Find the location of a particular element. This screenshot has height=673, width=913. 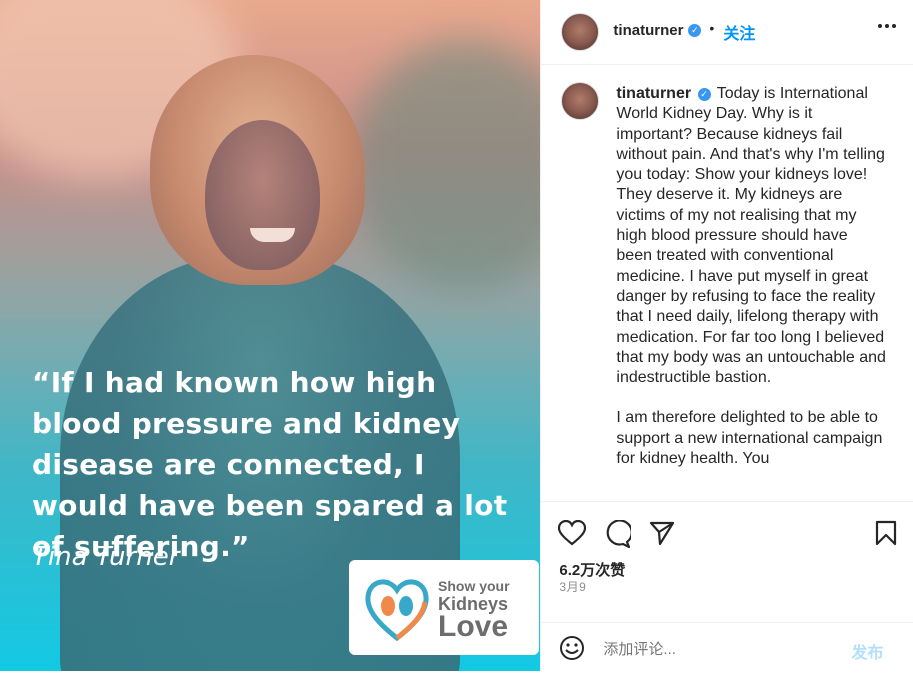

add-comment-bar: 发布 is located at coordinates (727, 647).